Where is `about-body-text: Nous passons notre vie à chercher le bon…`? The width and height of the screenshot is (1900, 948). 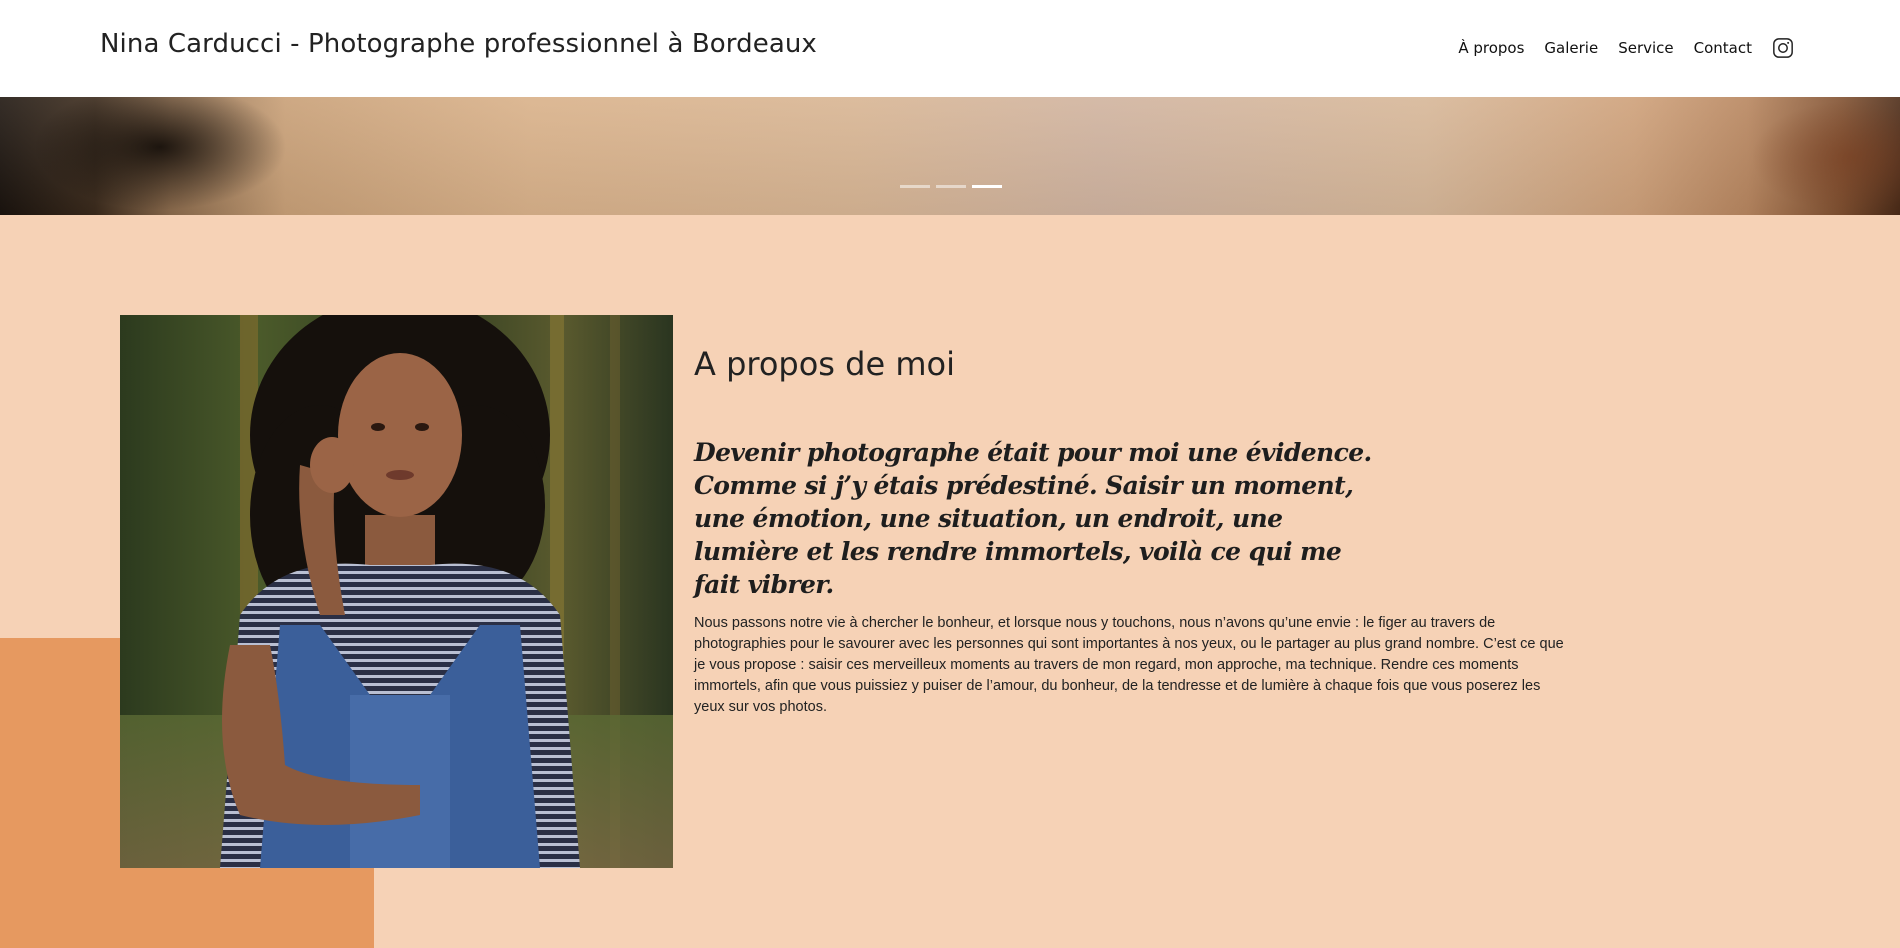
about-body-text: Nous passons notre vie à chercher le bon… is located at coordinates (1129, 665).